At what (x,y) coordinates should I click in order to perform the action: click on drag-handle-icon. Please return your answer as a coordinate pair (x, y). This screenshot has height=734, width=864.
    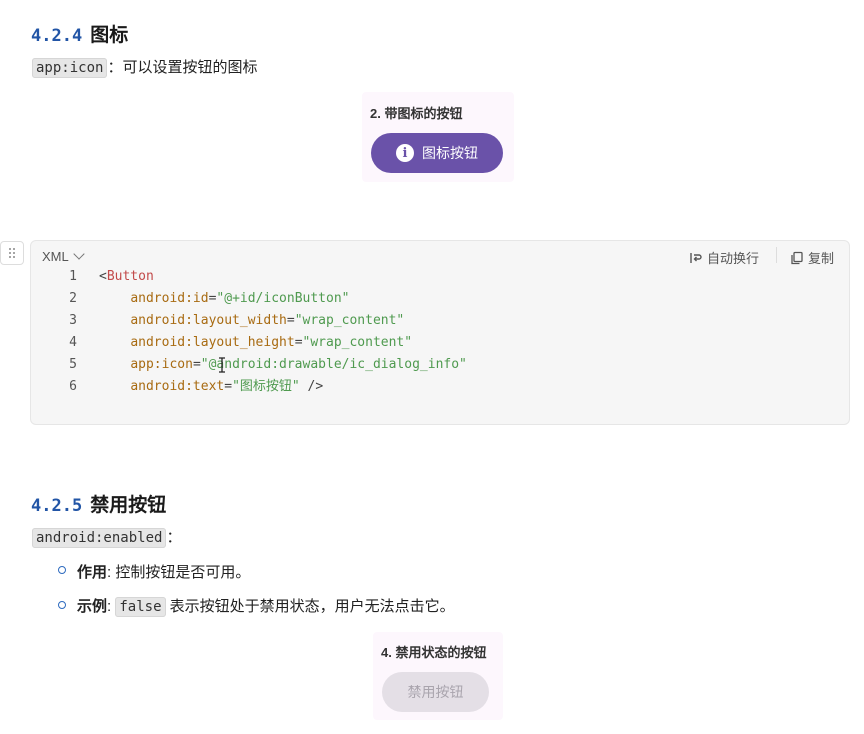
    Looking at the image, I should click on (12, 253).